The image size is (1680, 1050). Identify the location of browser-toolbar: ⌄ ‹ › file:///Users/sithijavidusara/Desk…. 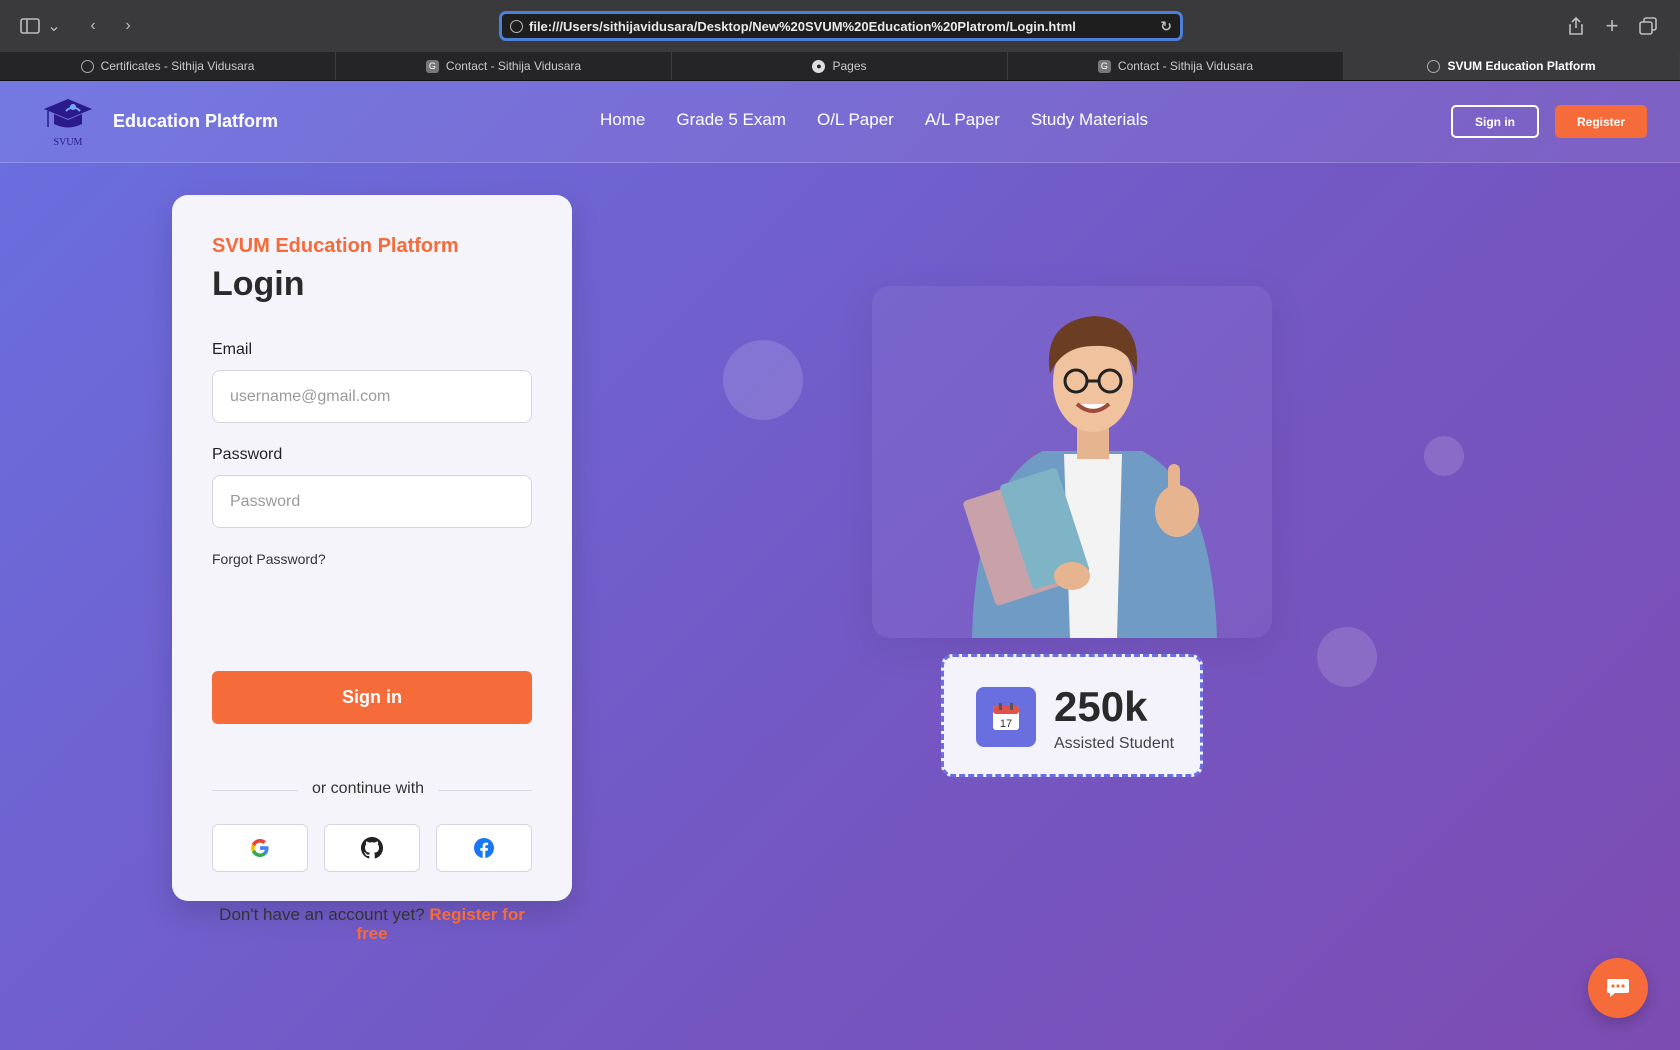
(840, 26).